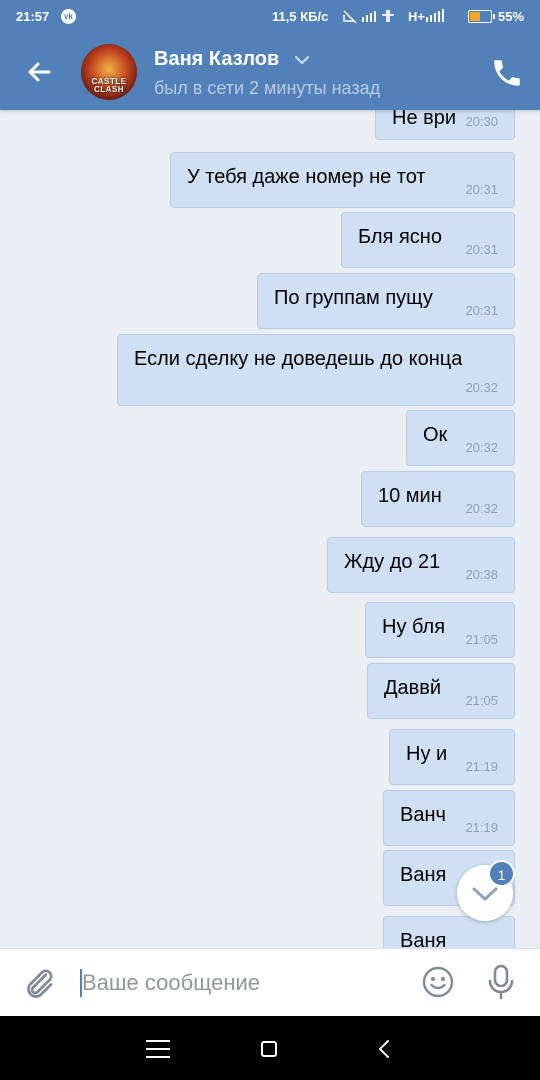 This screenshot has width=540, height=1080. What do you see at coordinates (109, 72) in the screenshot?
I see `avatar: CASTLE CLASH` at bounding box center [109, 72].